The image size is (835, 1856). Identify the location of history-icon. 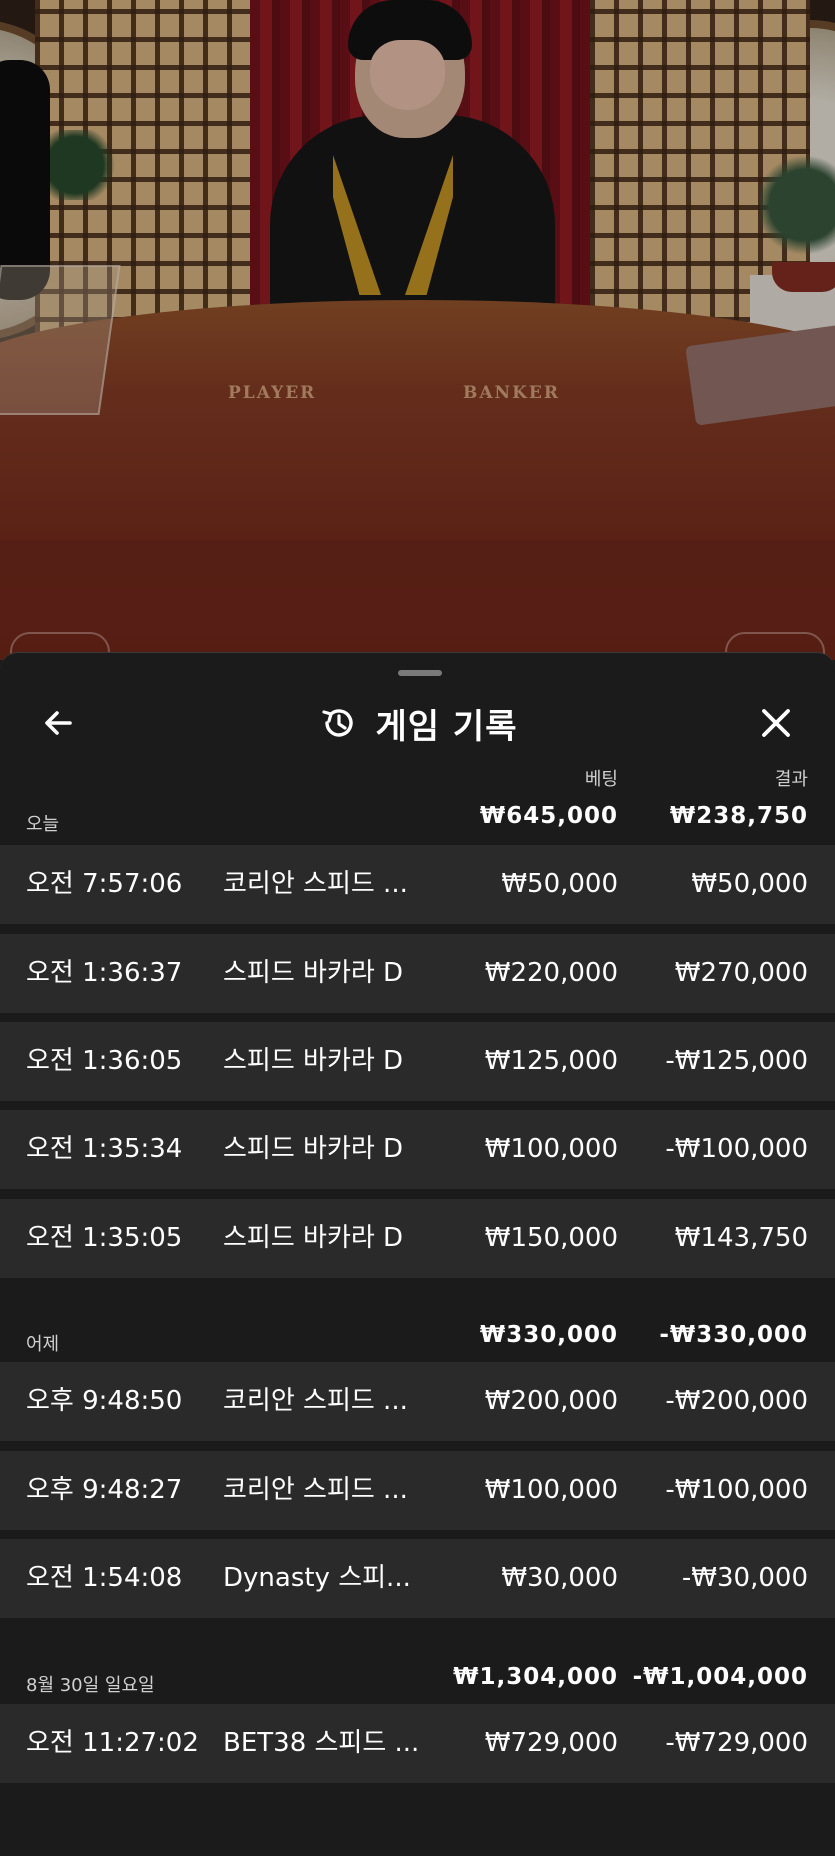
(337, 723).